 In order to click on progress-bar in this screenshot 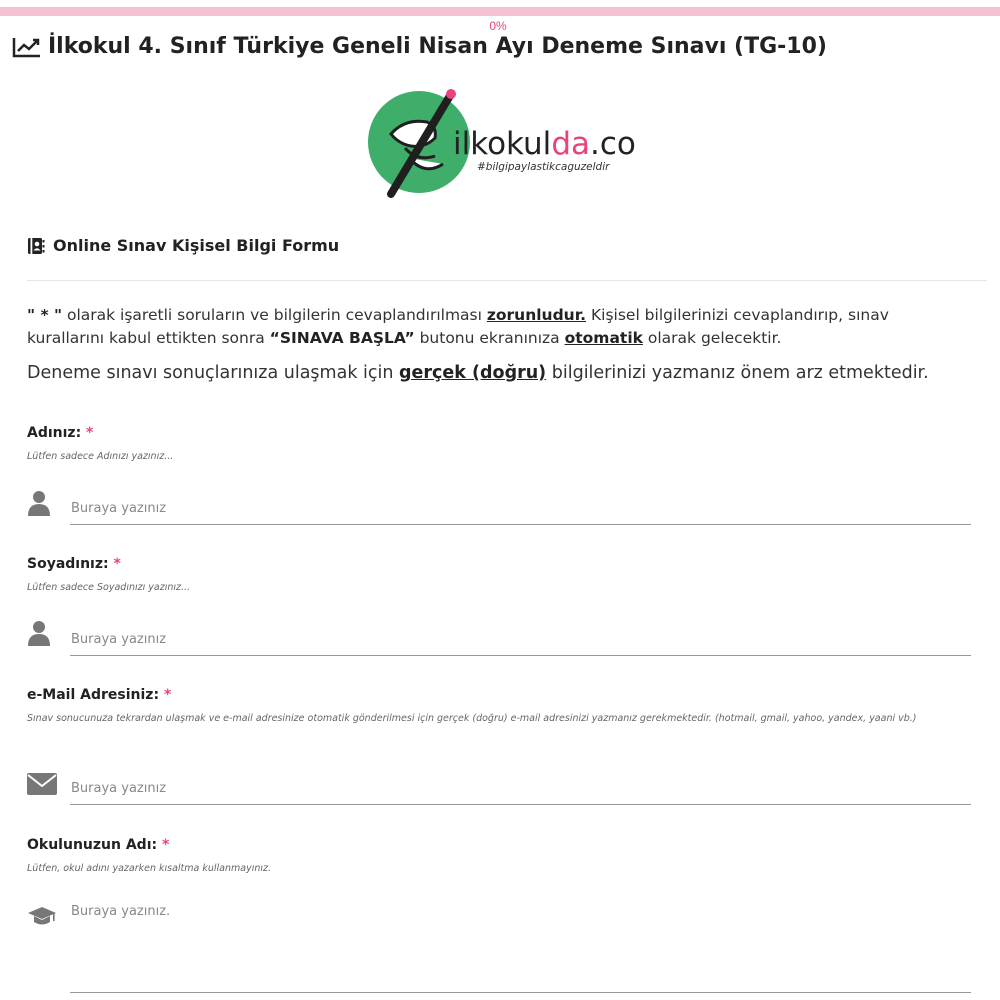, I will do `click(500, 11)`.